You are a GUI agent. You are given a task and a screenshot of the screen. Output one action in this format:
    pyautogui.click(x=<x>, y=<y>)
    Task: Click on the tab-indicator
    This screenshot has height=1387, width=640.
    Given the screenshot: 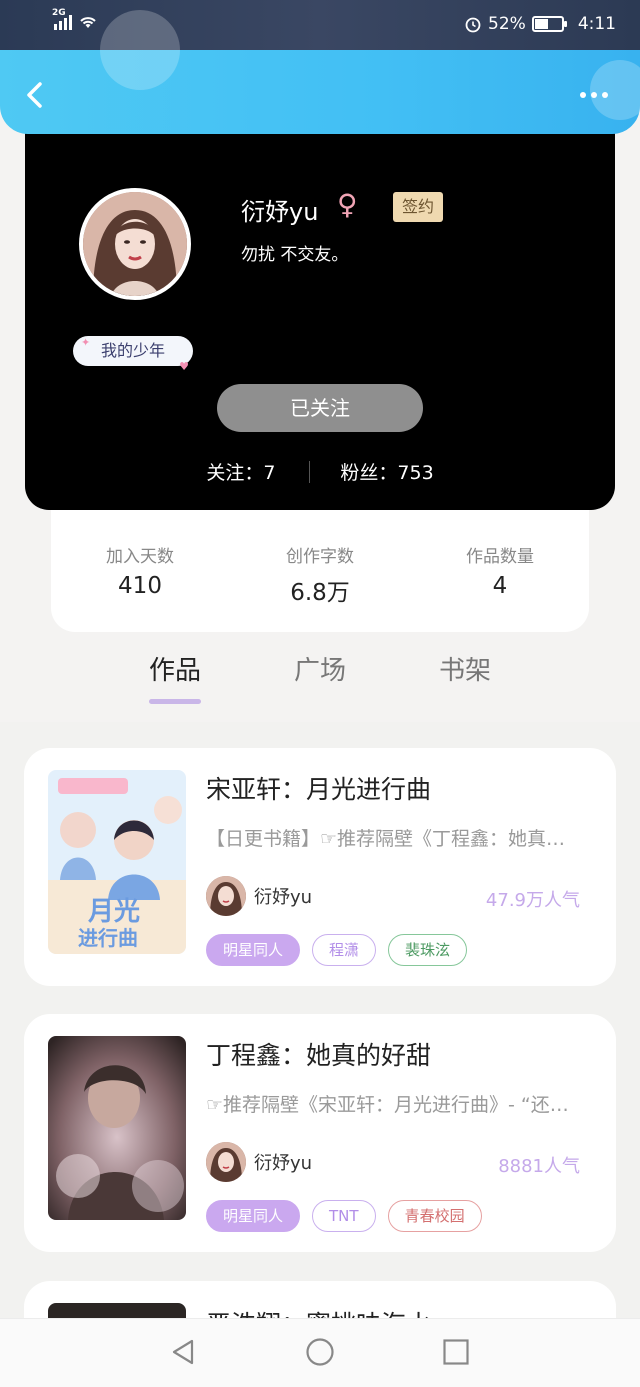 What is the action you would take?
    pyautogui.click(x=175, y=701)
    